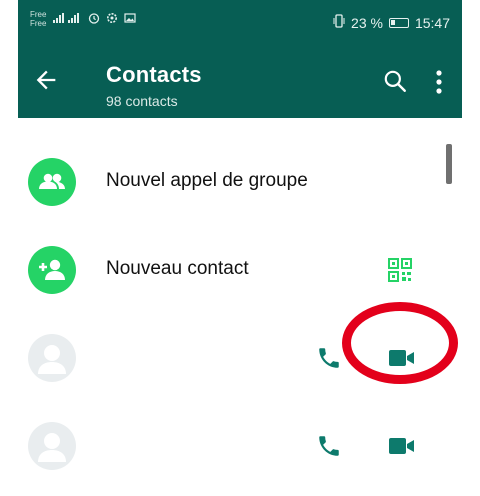  Describe the element at coordinates (154, 74) in the screenshot. I see `page-title: Contacts` at that location.